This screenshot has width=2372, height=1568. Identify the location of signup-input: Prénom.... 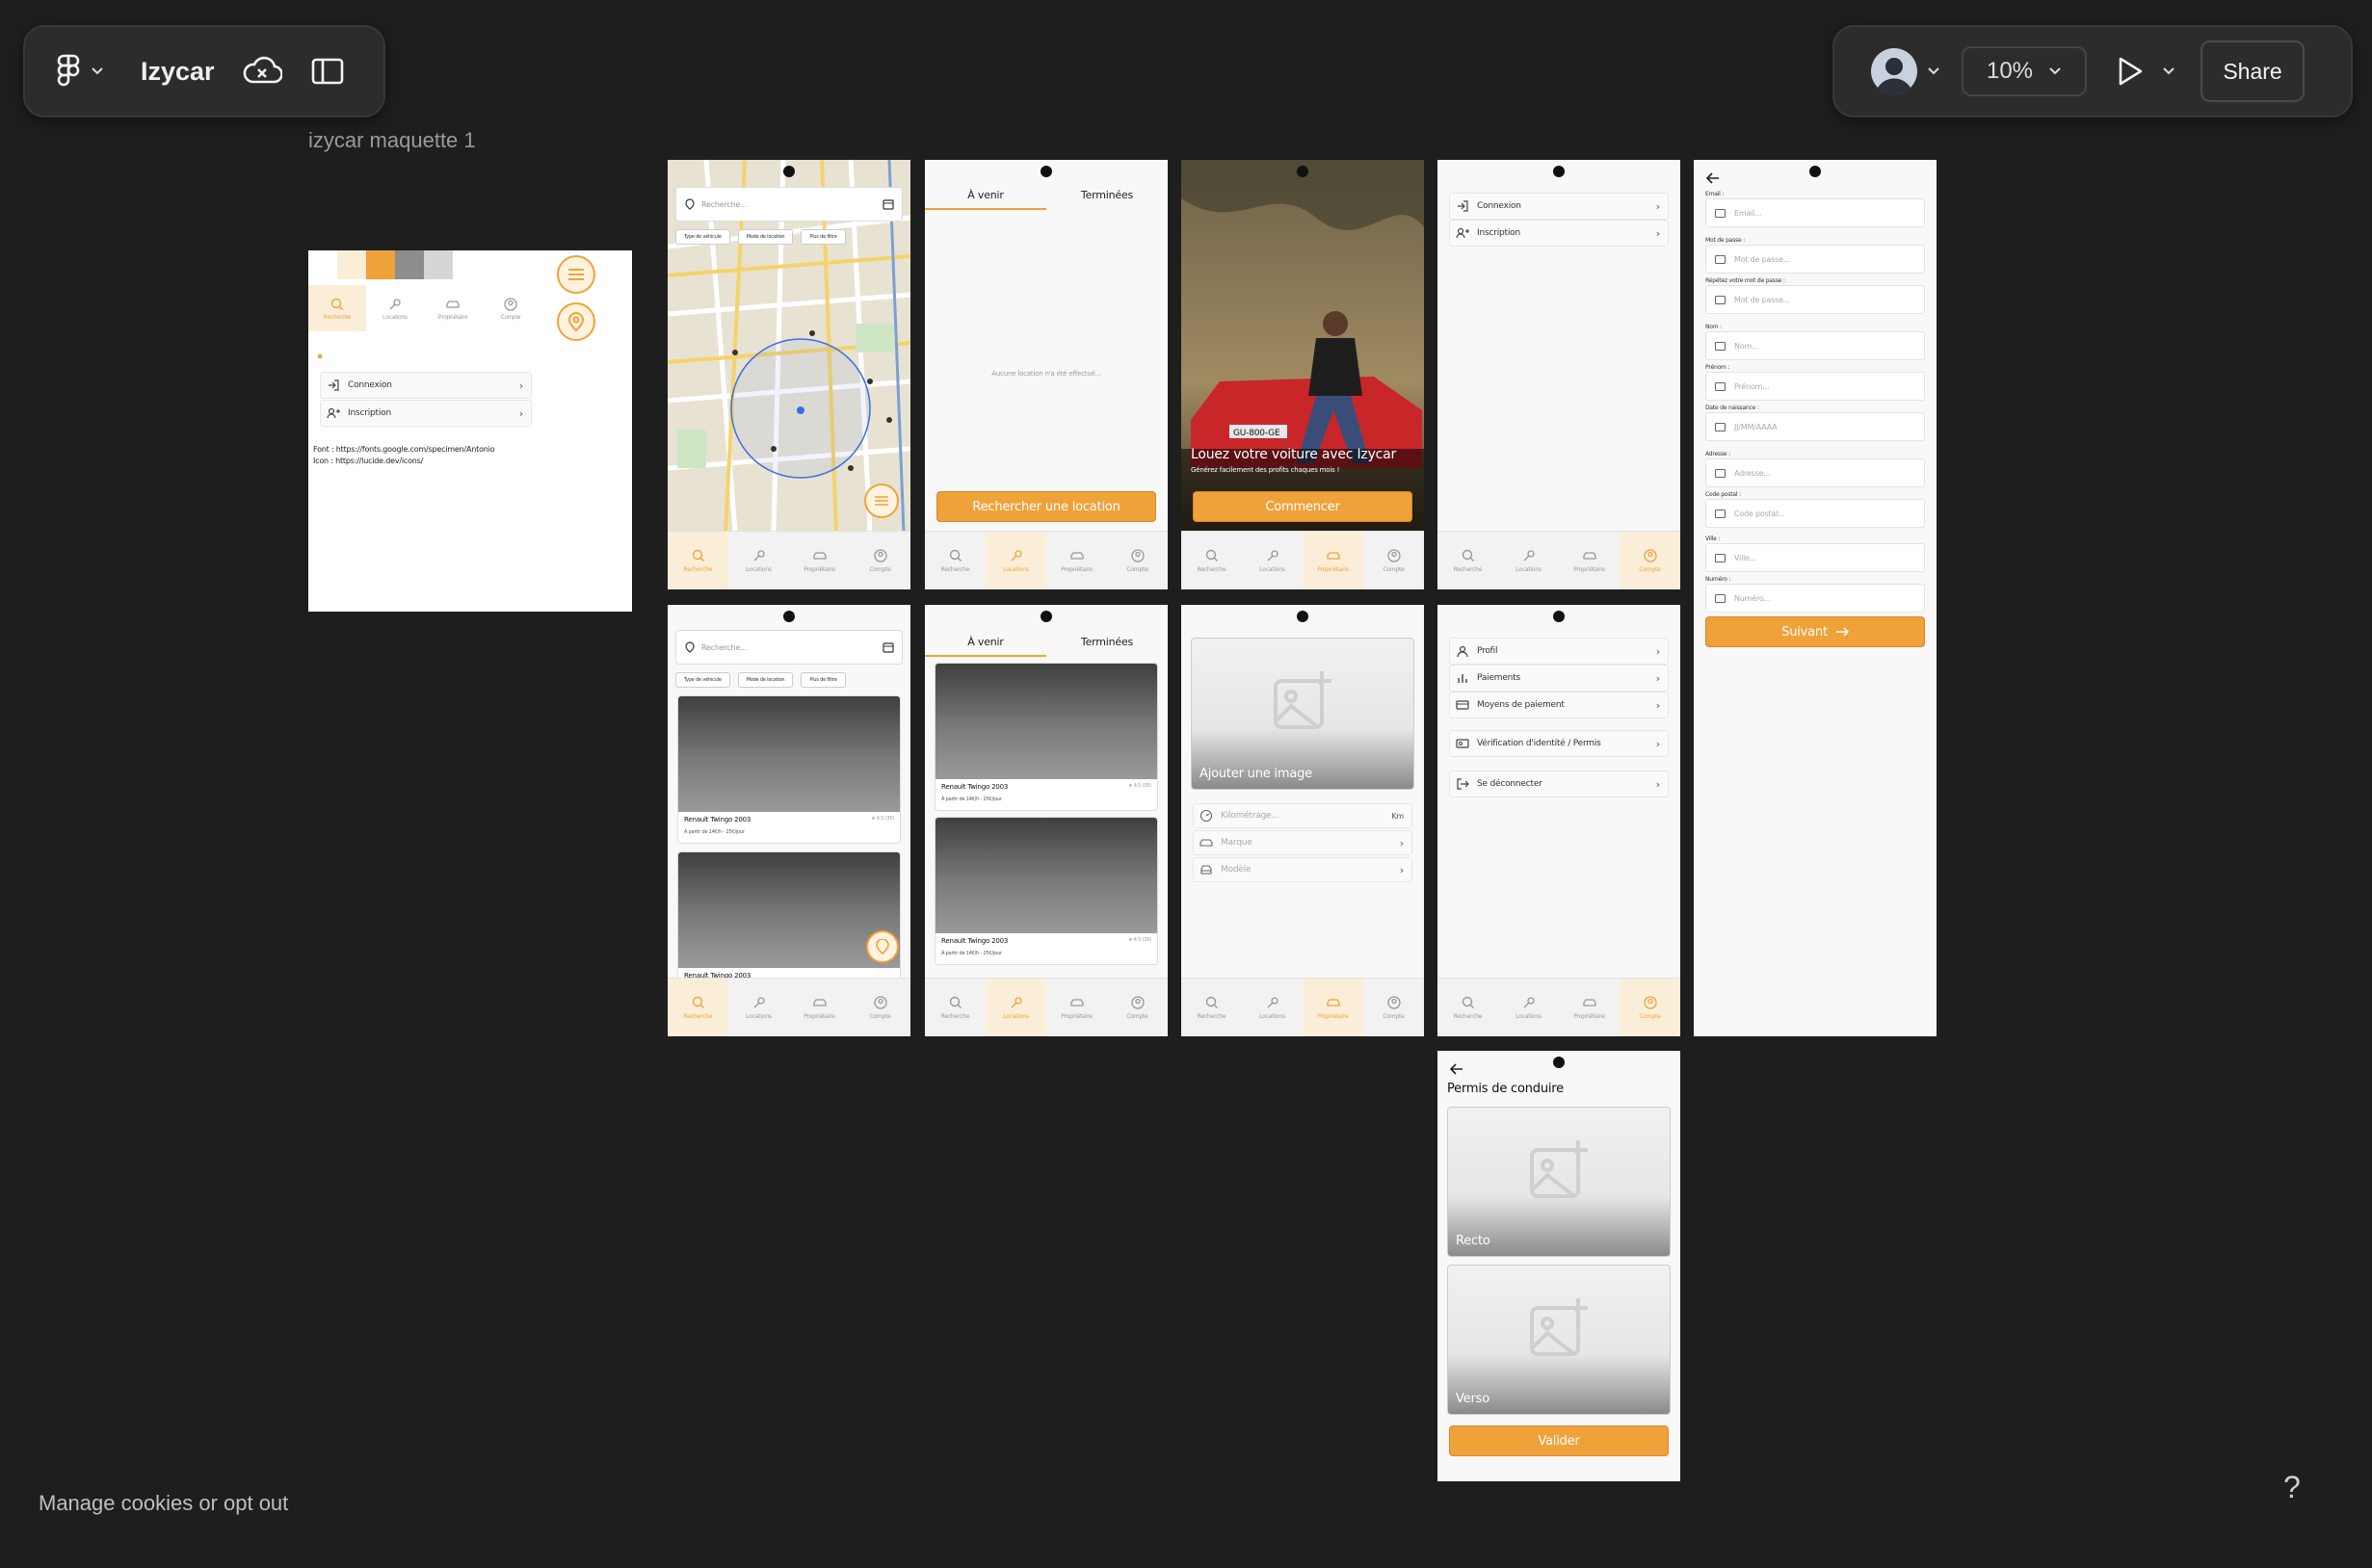
(1815, 386).